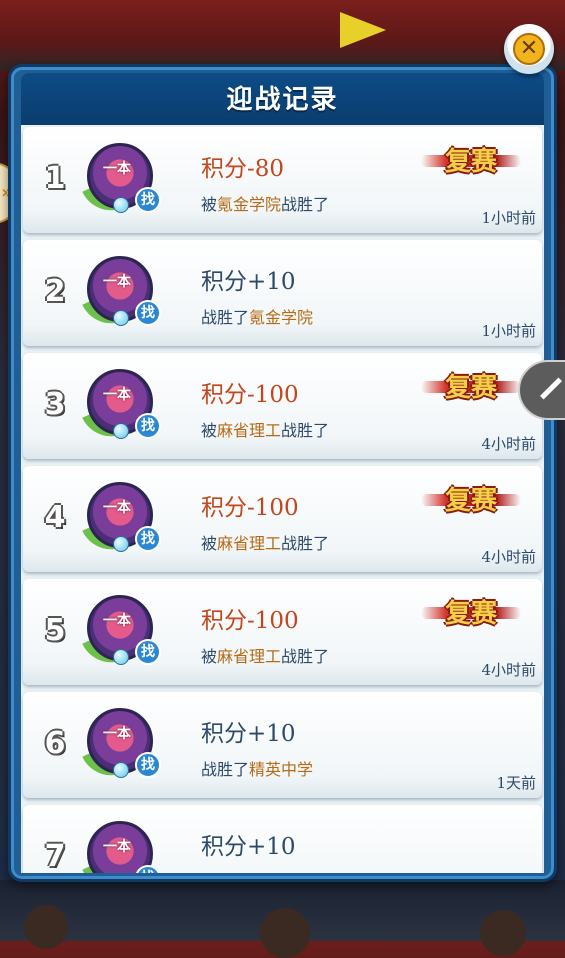  I want to click on record-rank: 7, so click(55, 856).